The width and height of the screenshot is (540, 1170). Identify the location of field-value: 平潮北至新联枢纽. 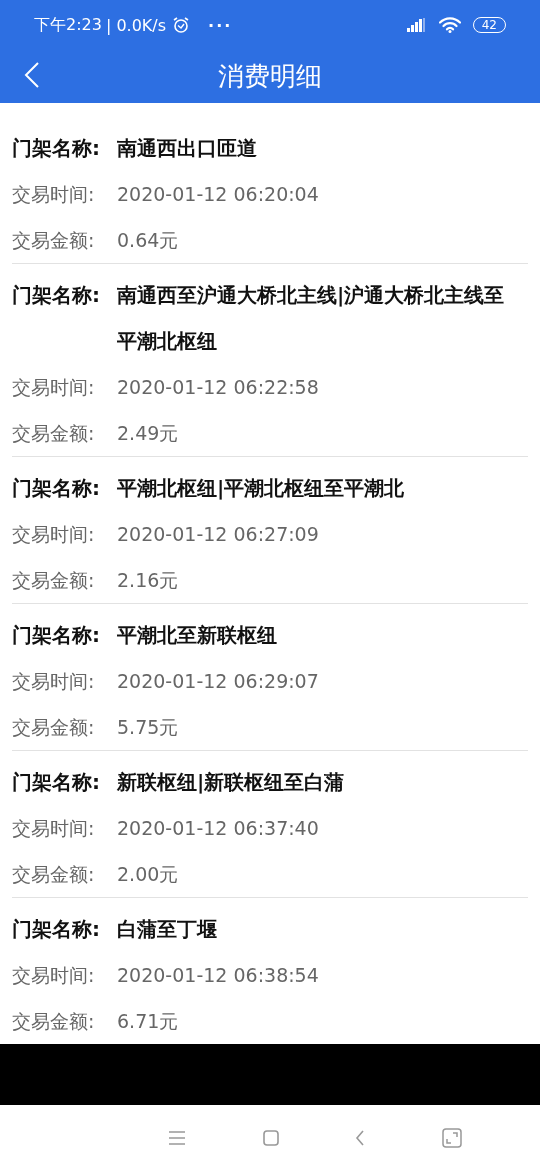
(197, 635).